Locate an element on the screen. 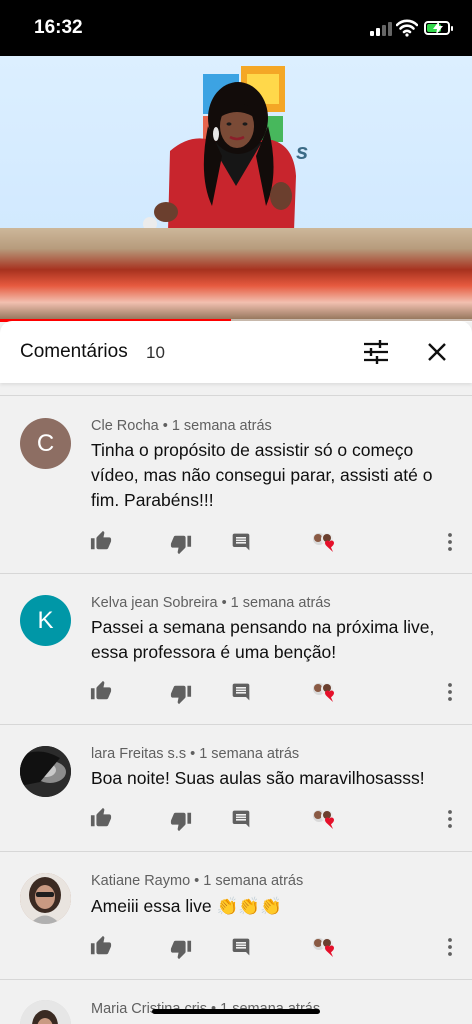  status-bar: 16:32 is located at coordinates (236, 28).